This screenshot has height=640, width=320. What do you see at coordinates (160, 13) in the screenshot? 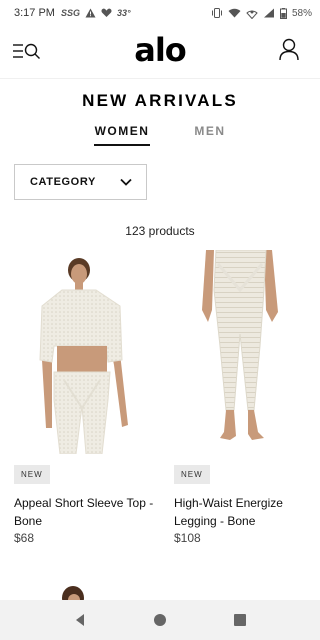
I see `status-bar: 3:17 PM SSG 33° 58%` at bounding box center [160, 13].